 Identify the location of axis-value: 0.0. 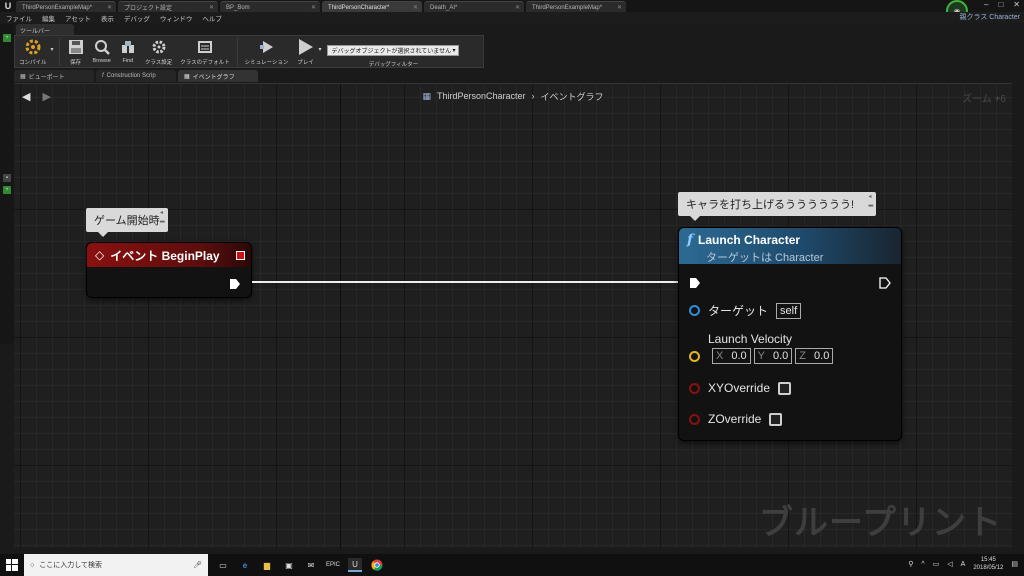
(780, 356).